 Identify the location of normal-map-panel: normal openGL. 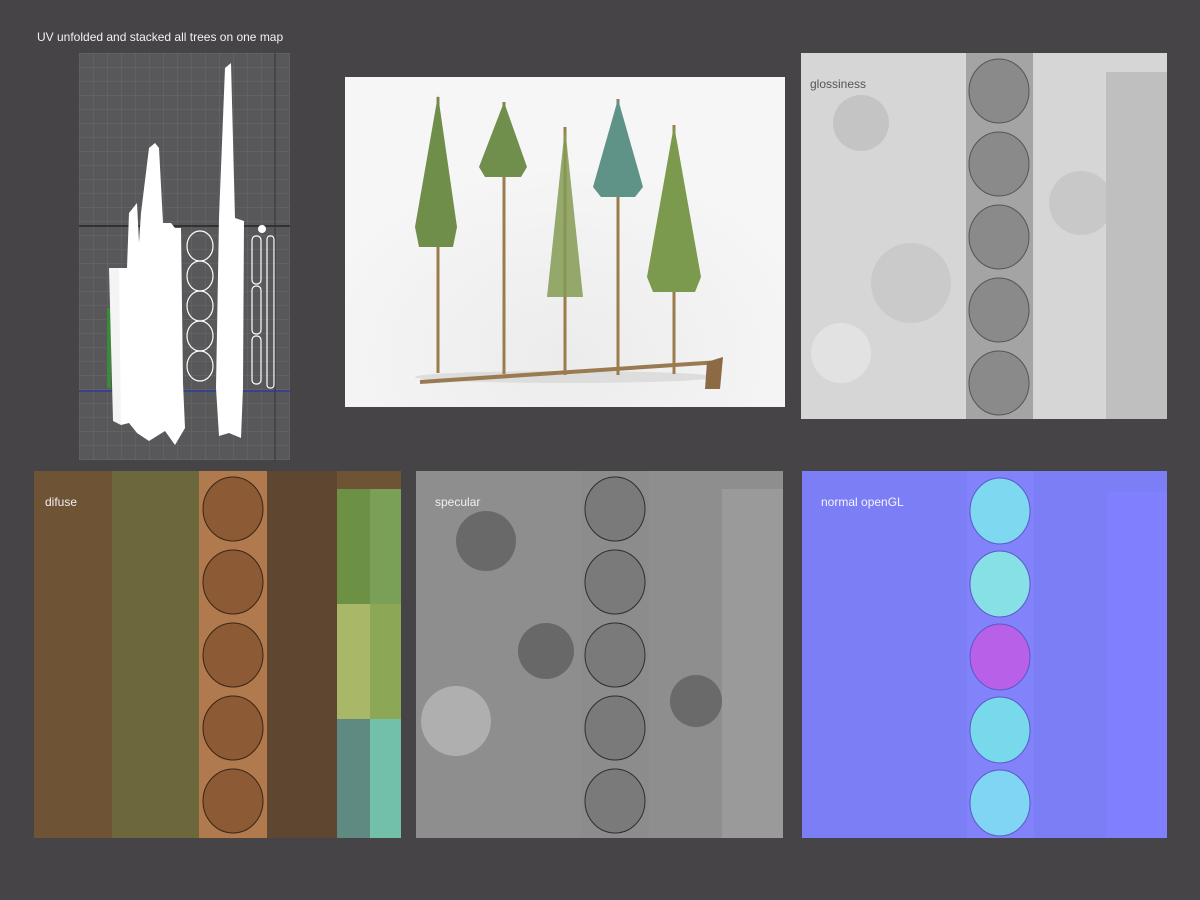
(984, 654).